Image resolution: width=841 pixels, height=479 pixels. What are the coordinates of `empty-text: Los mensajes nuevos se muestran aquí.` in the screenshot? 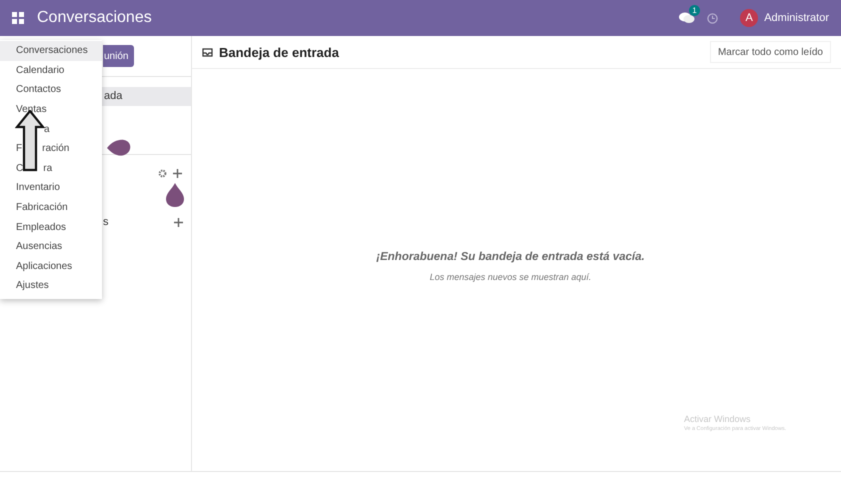 It's located at (511, 277).